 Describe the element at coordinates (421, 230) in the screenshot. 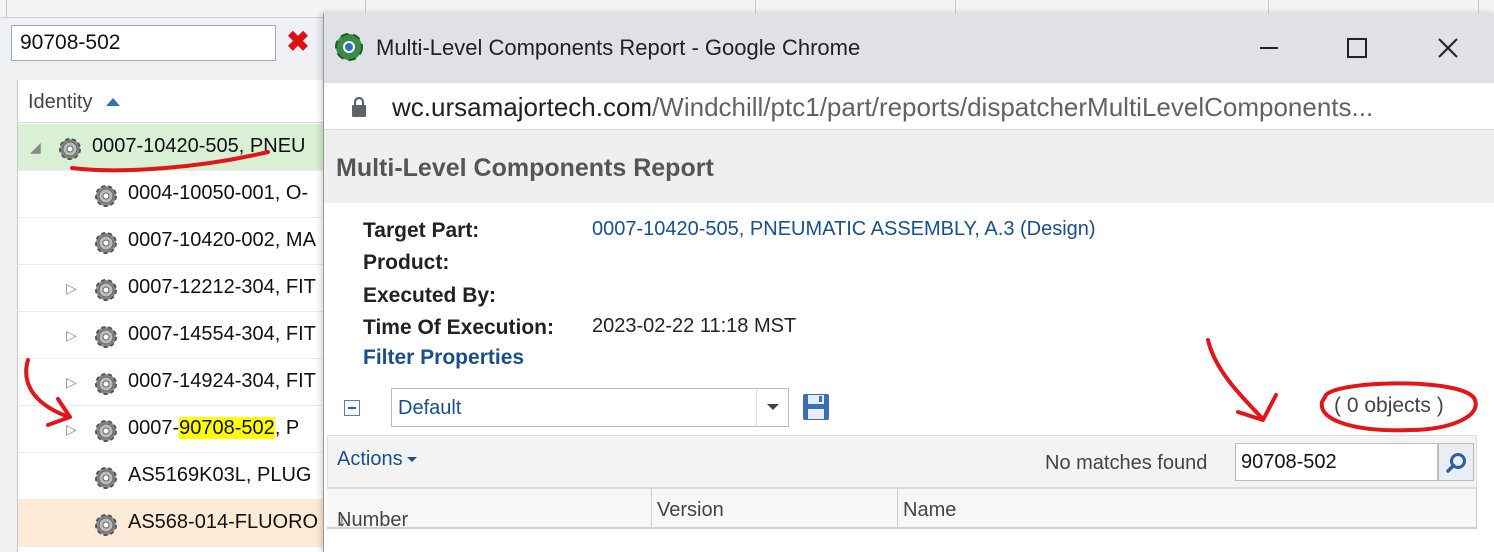

I see `target-part-label: Target Part:` at that location.